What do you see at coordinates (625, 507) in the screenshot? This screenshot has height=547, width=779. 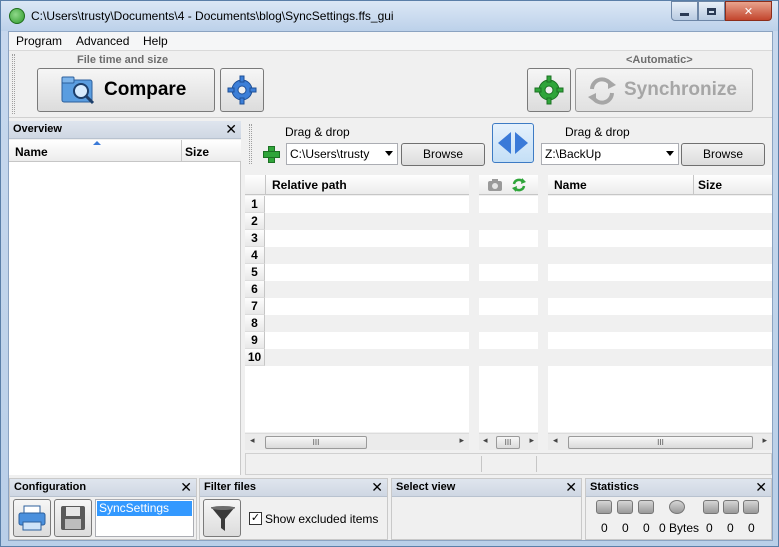 I see `update-left-icon` at bounding box center [625, 507].